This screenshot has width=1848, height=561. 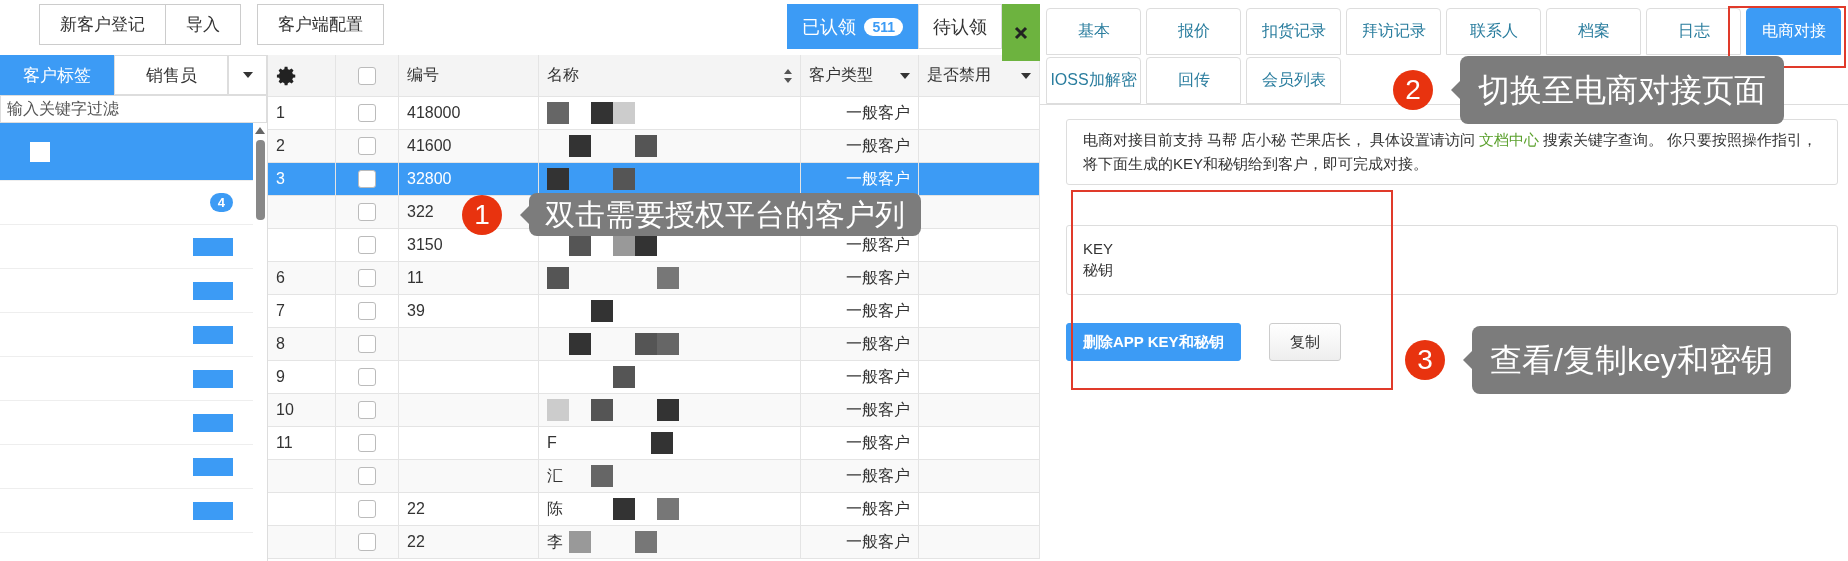 I want to click on row-number: 10, so click(x=285, y=410).